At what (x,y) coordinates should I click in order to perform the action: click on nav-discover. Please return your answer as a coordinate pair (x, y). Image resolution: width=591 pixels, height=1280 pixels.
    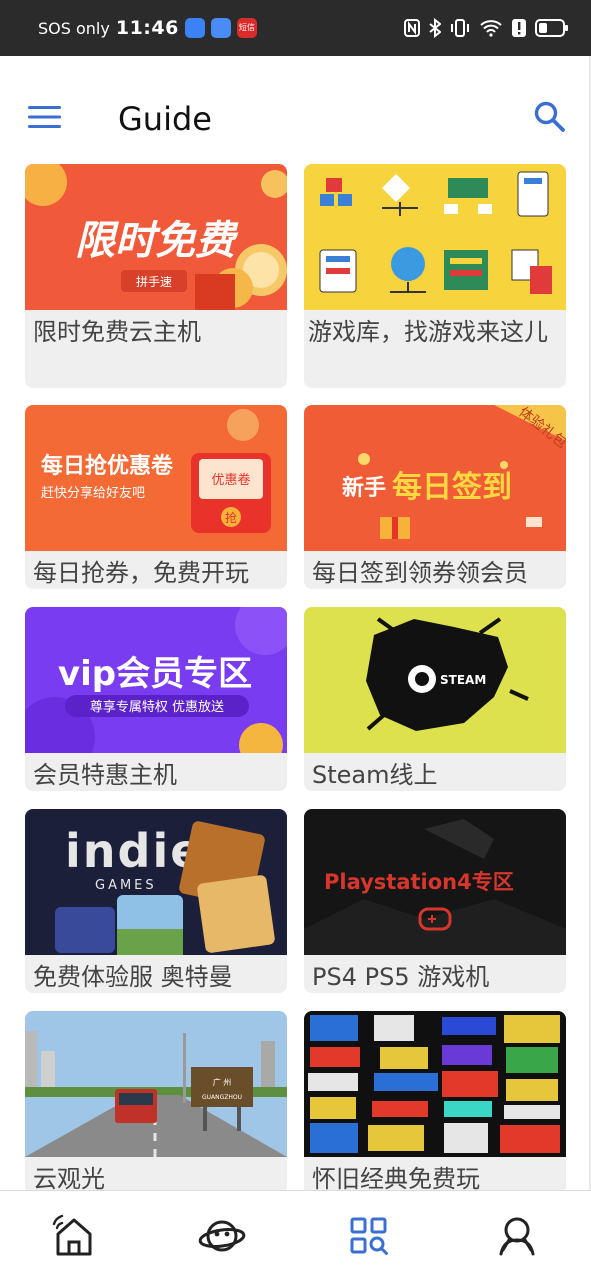
    Looking at the image, I should click on (222, 1235).